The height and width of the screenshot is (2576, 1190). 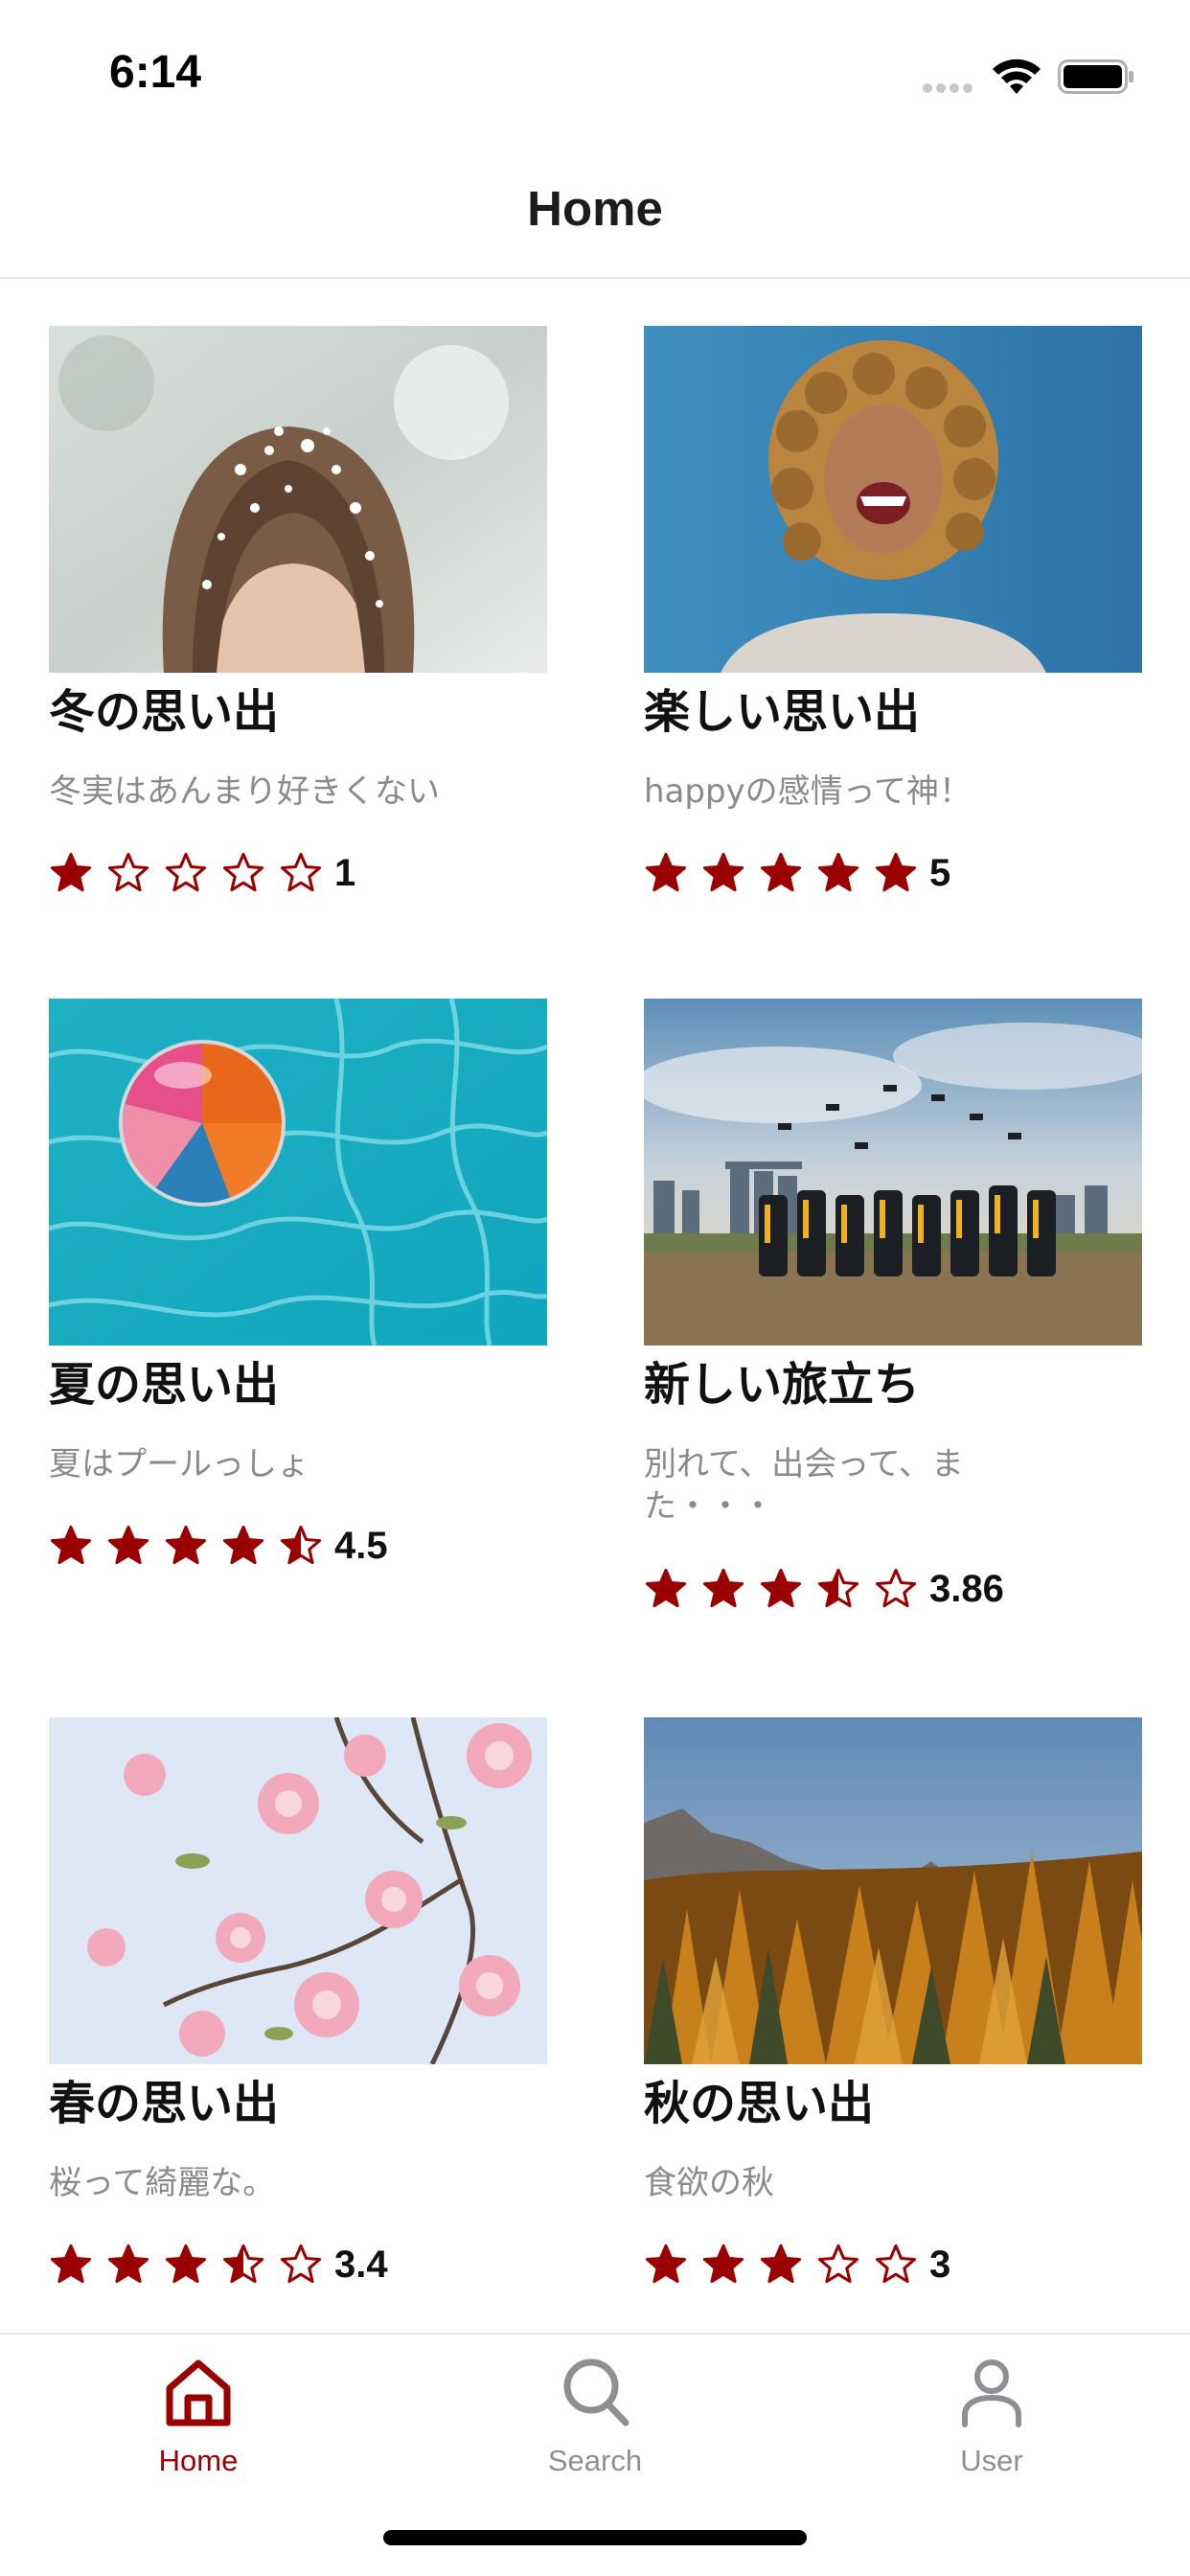 I want to click on snow-hair-photo, so click(x=298, y=499).